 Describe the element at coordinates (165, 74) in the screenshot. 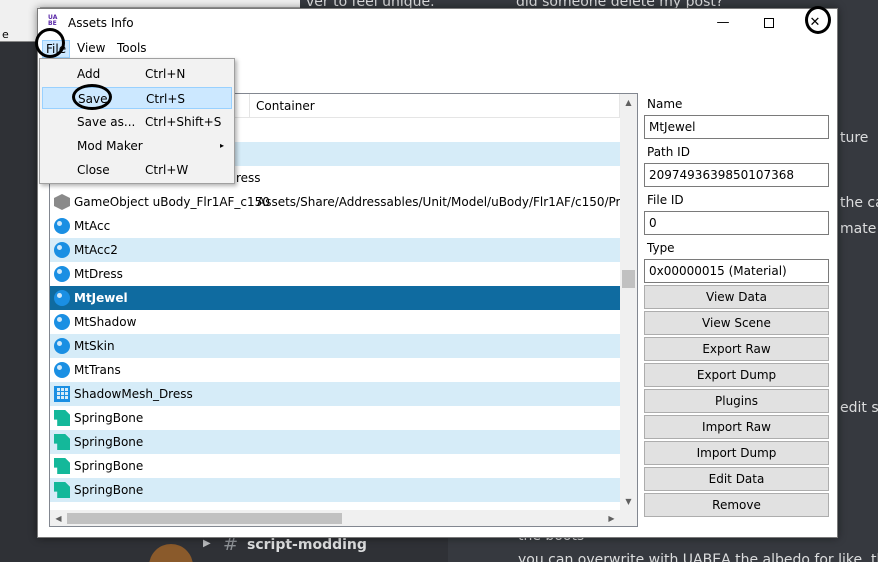

I see `menu-item-shortcut: Ctrl+N` at that location.